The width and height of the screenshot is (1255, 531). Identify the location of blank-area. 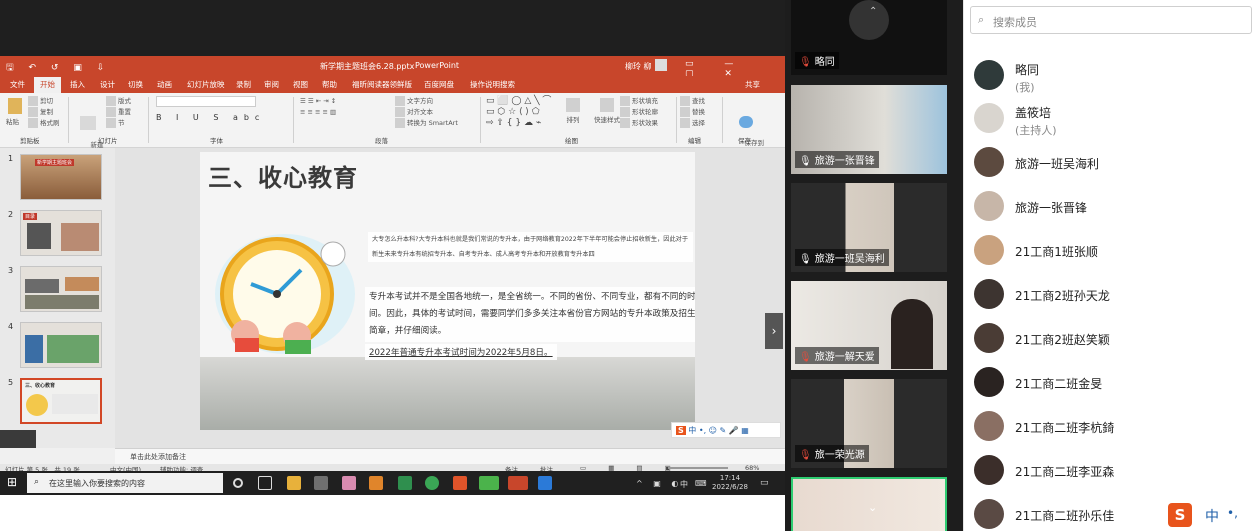
(392, 513).